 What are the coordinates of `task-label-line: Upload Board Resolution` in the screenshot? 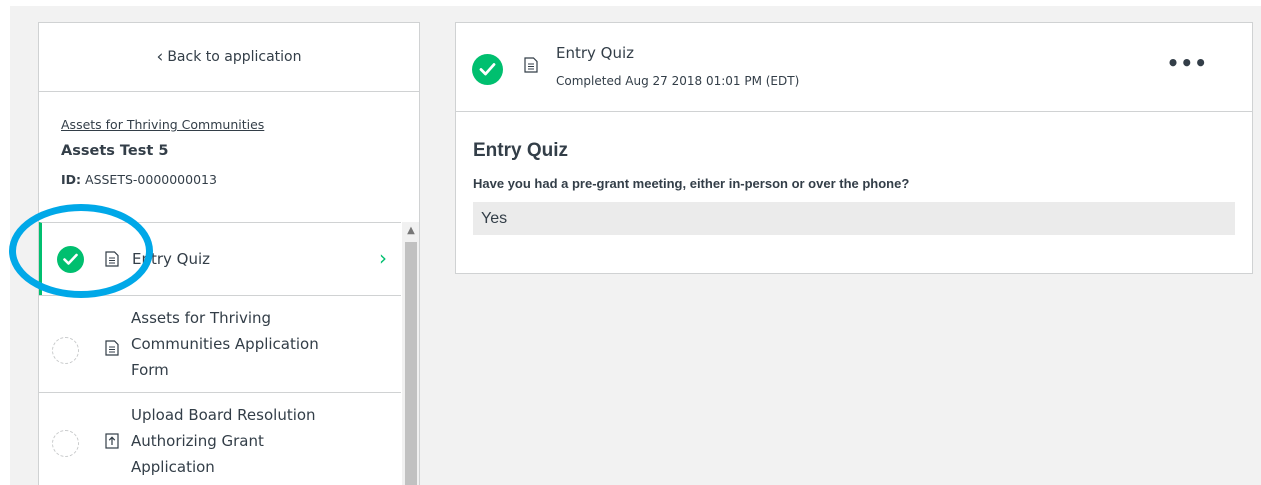 It's located at (223, 415).